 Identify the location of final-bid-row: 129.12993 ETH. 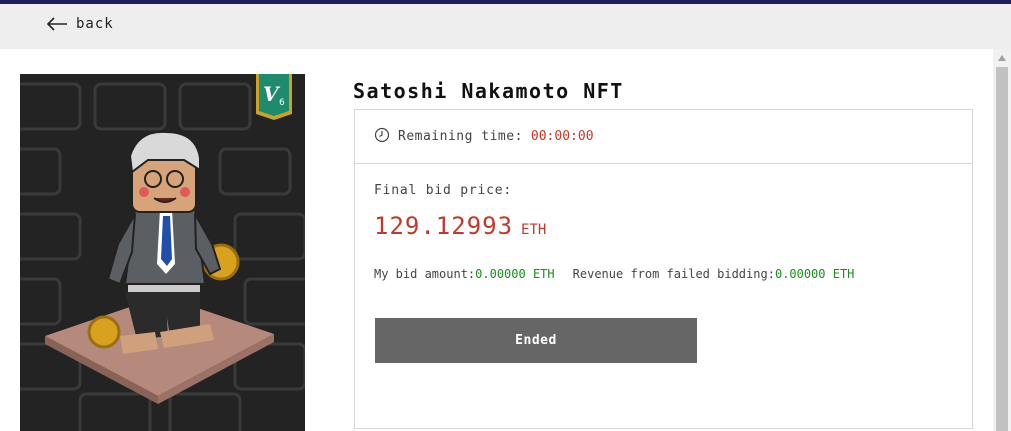
(460, 226).